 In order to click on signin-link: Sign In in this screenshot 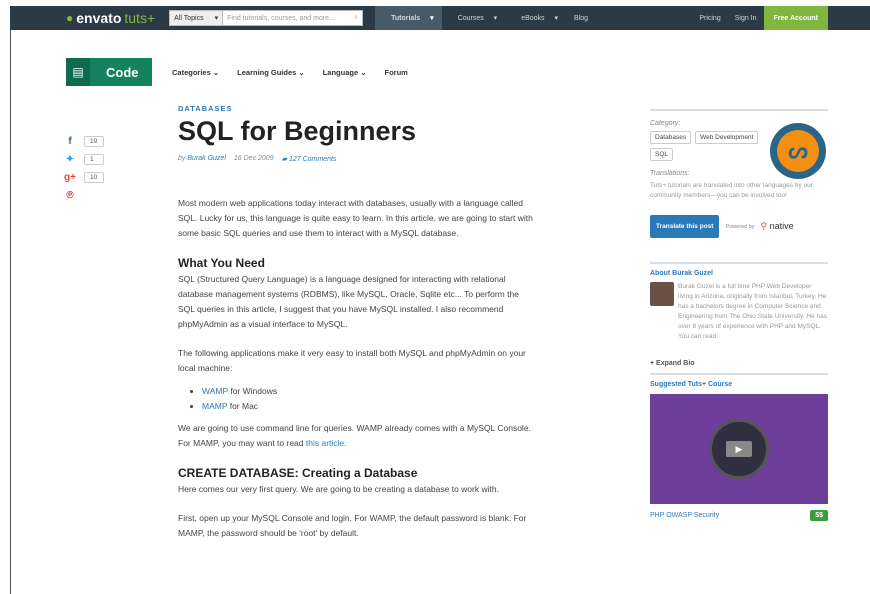, I will do `click(746, 18)`.